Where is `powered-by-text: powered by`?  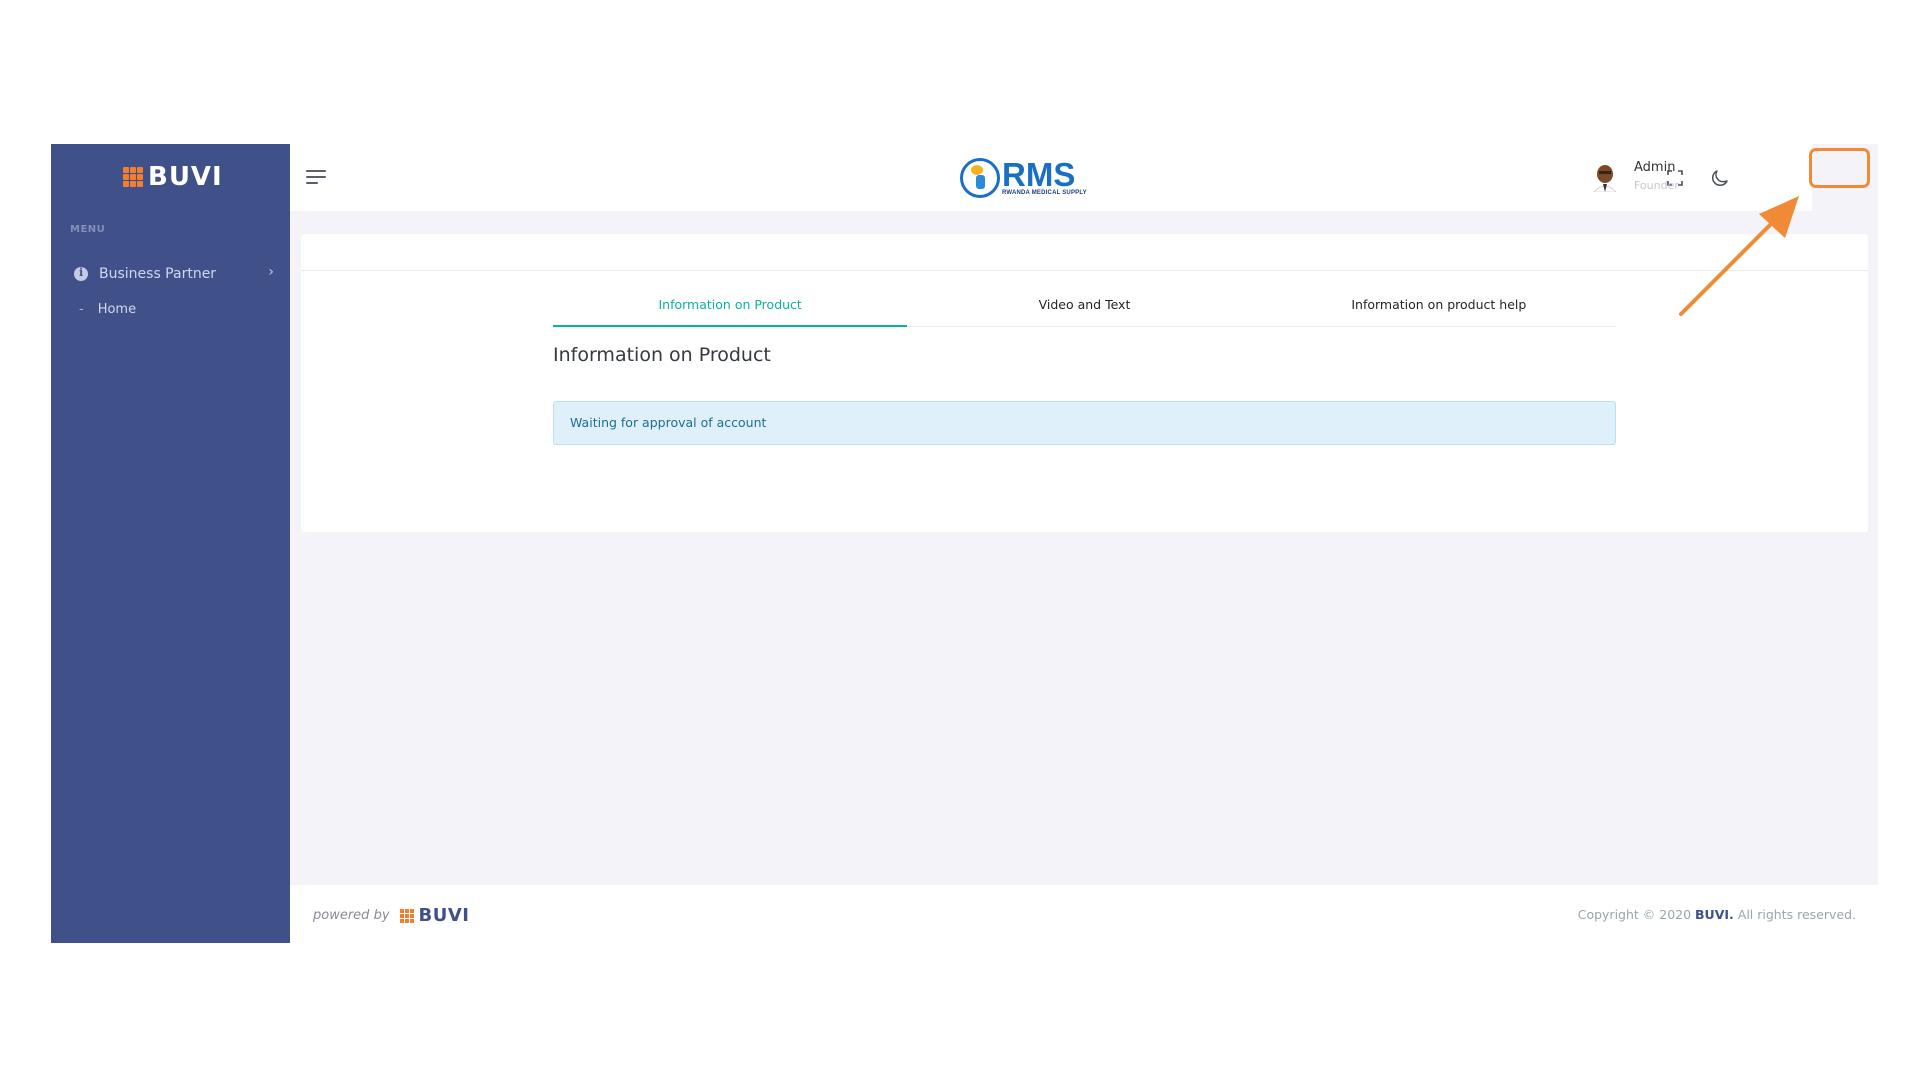
powered-by-text: powered by is located at coordinates (351, 915).